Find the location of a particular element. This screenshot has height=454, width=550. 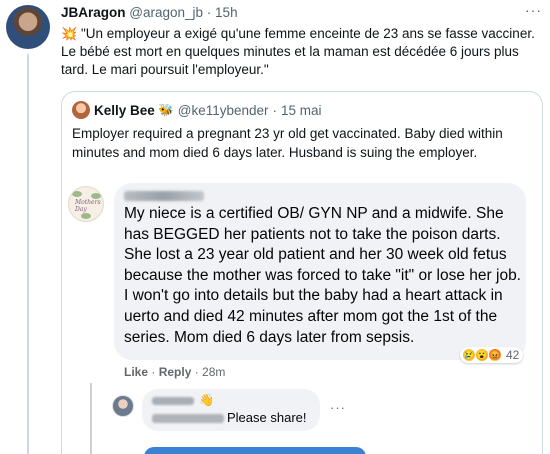

reply-avatar is located at coordinates (123, 406).